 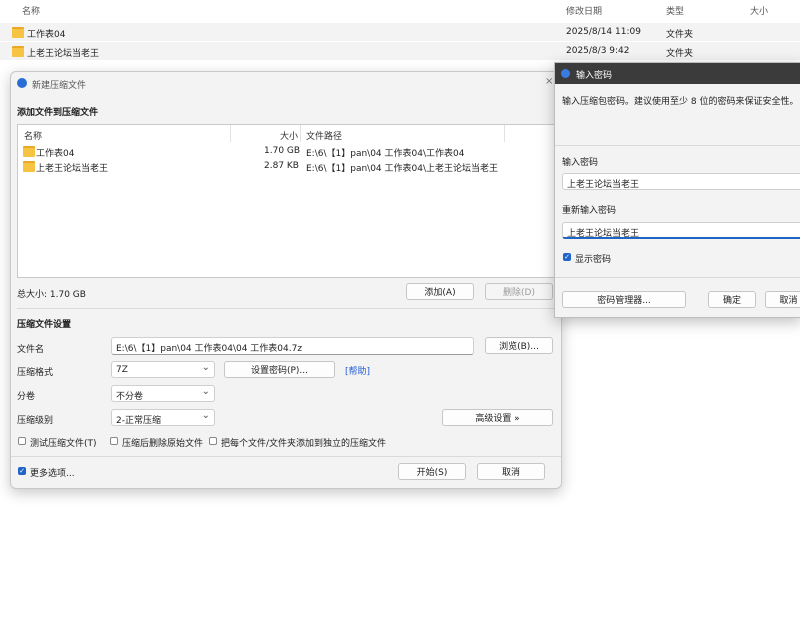 What do you see at coordinates (288, 3) in the screenshot?
I see `sort-chevron-icon: ⌃` at bounding box center [288, 3].